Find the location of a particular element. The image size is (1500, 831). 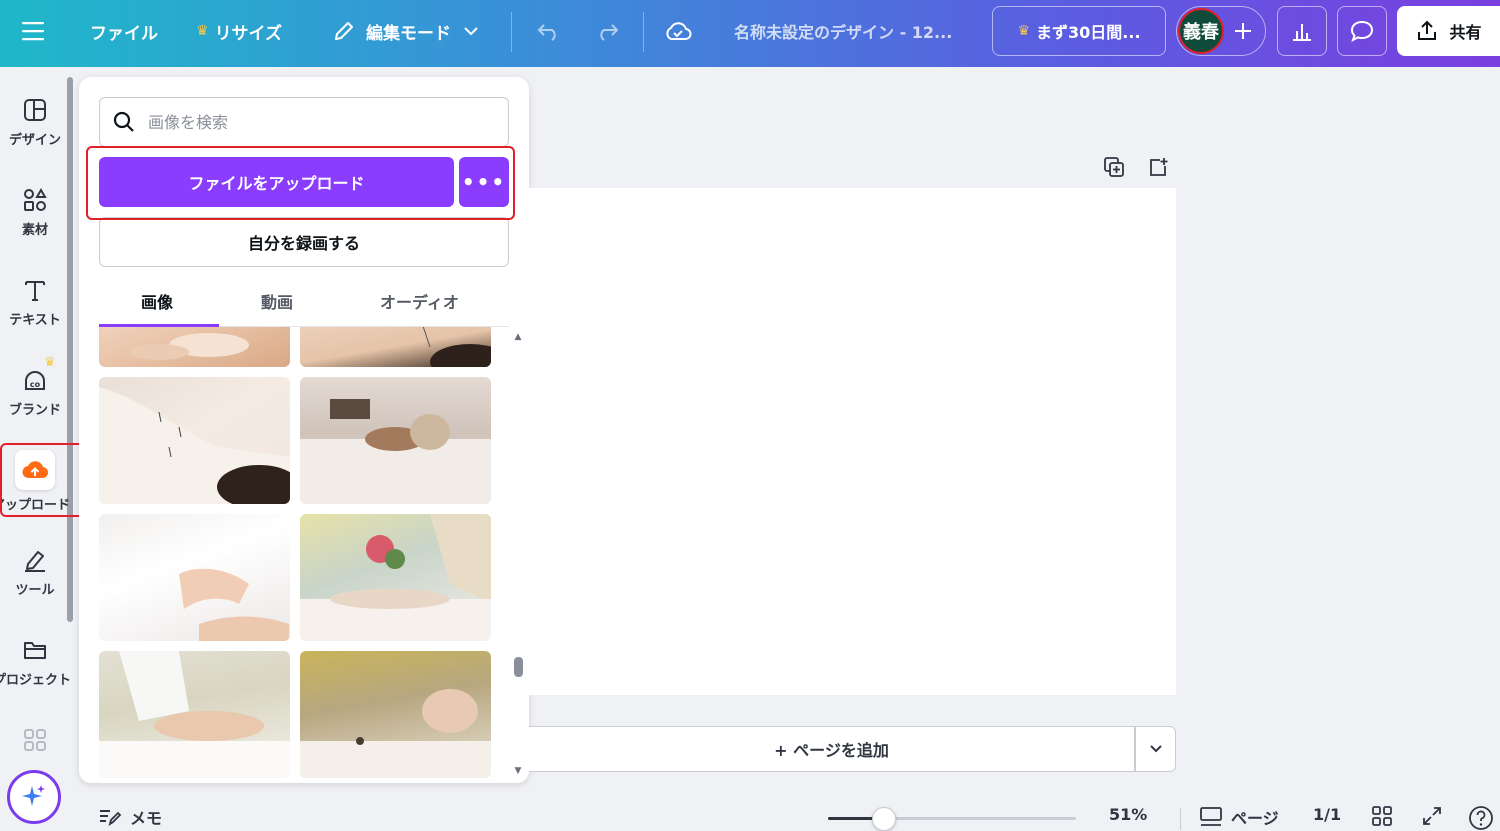

text-icon is located at coordinates (35, 290).